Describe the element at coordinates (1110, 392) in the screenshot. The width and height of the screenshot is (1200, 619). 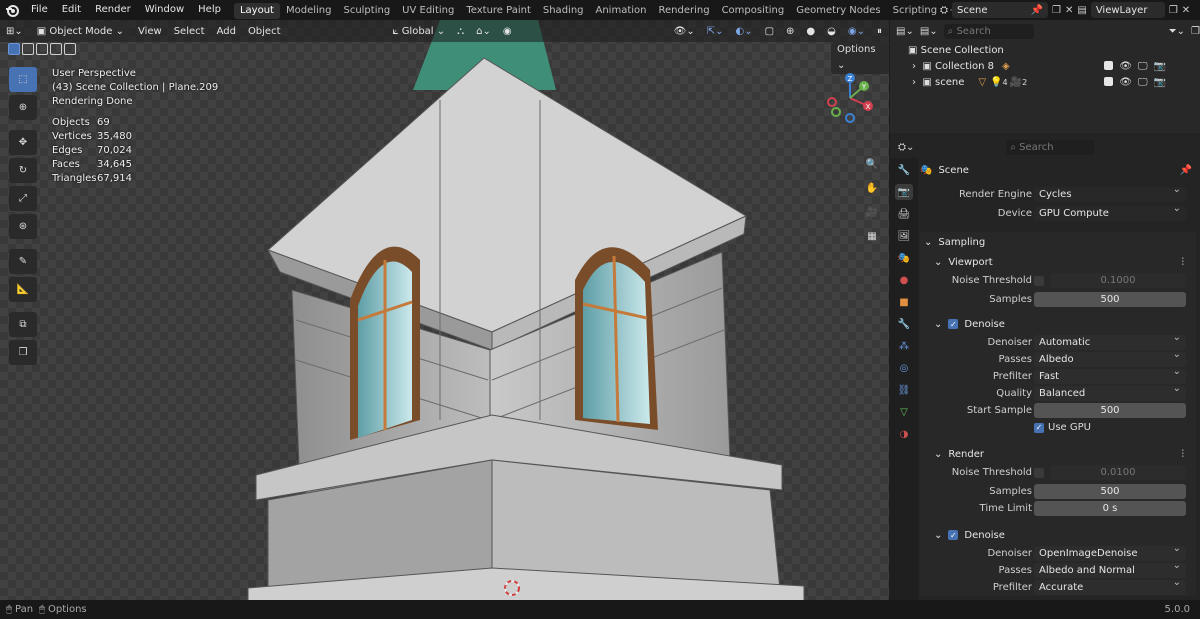
I see `quality-select: Balanced` at that location.